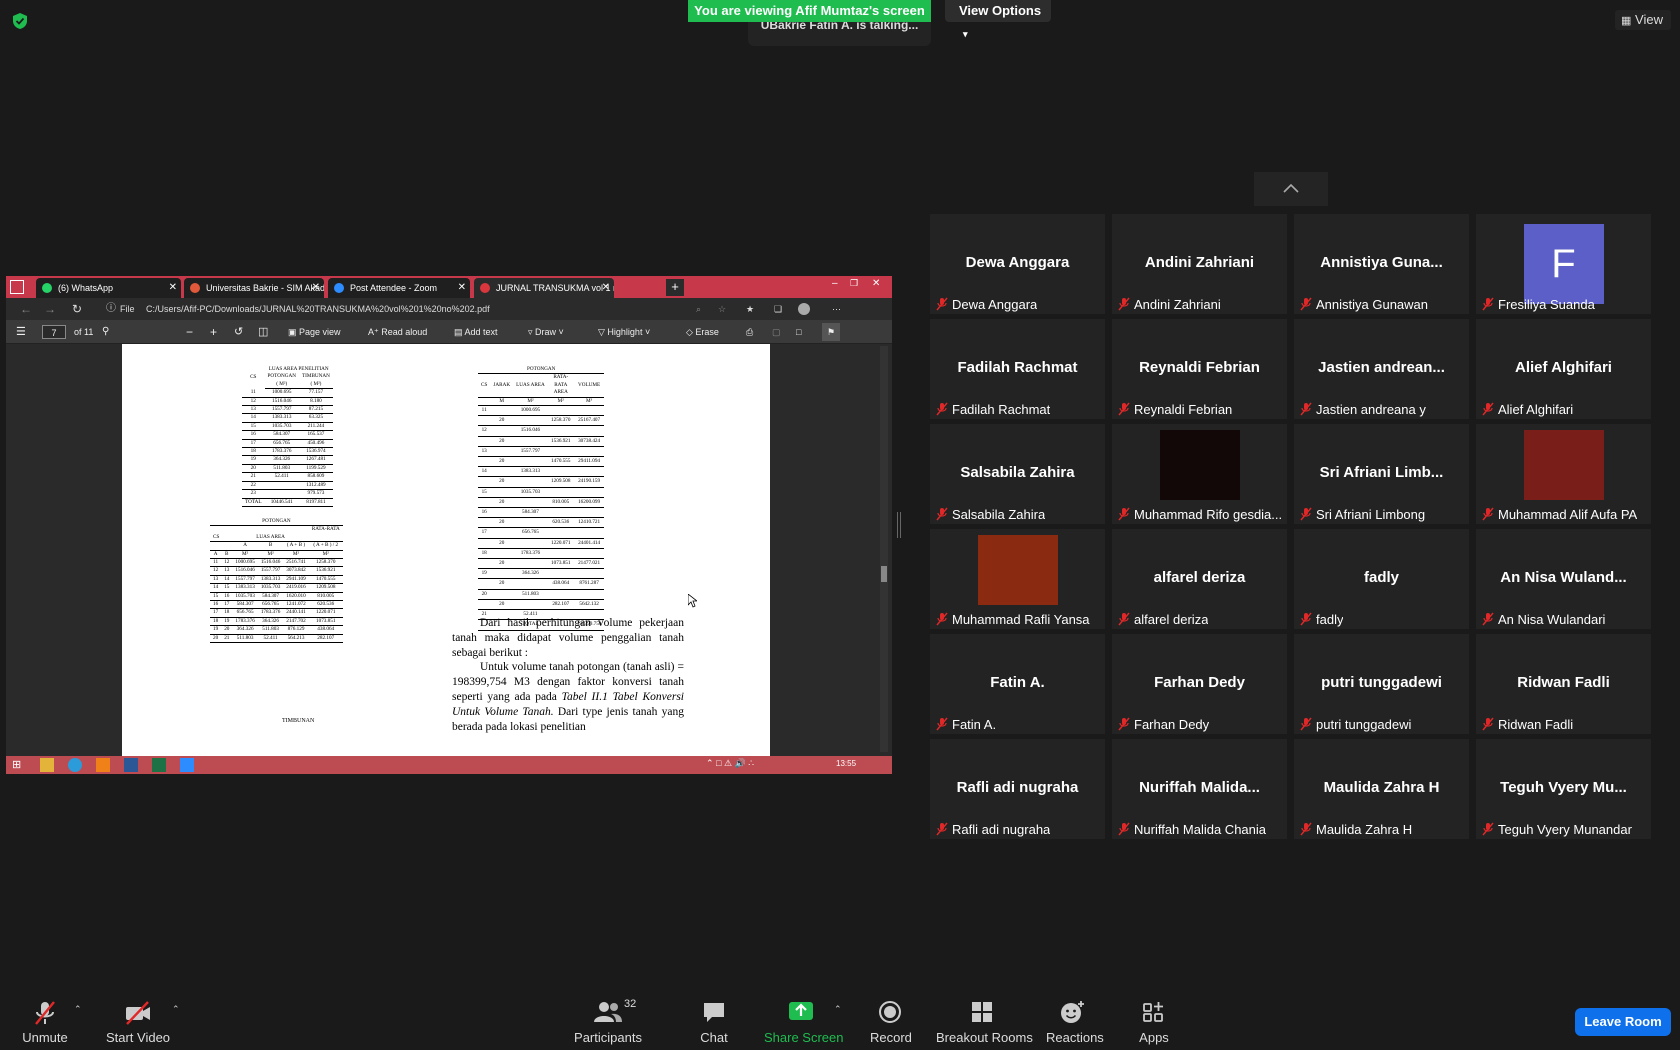  Describe the element at coordinates (131, 765) in the screenshot. I see `word-icon` at that location.